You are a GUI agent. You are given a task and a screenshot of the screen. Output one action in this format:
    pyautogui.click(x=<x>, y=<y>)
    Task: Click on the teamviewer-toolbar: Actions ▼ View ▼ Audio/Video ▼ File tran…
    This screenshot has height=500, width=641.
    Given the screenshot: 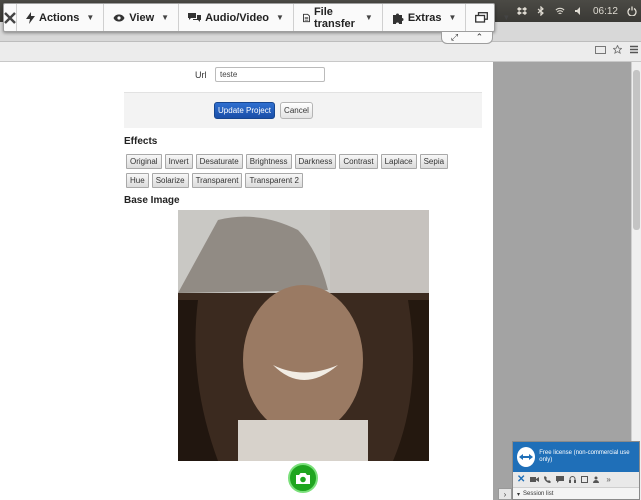 What is the action you would take?
    pyautogui.click(x=256, y=17)
    